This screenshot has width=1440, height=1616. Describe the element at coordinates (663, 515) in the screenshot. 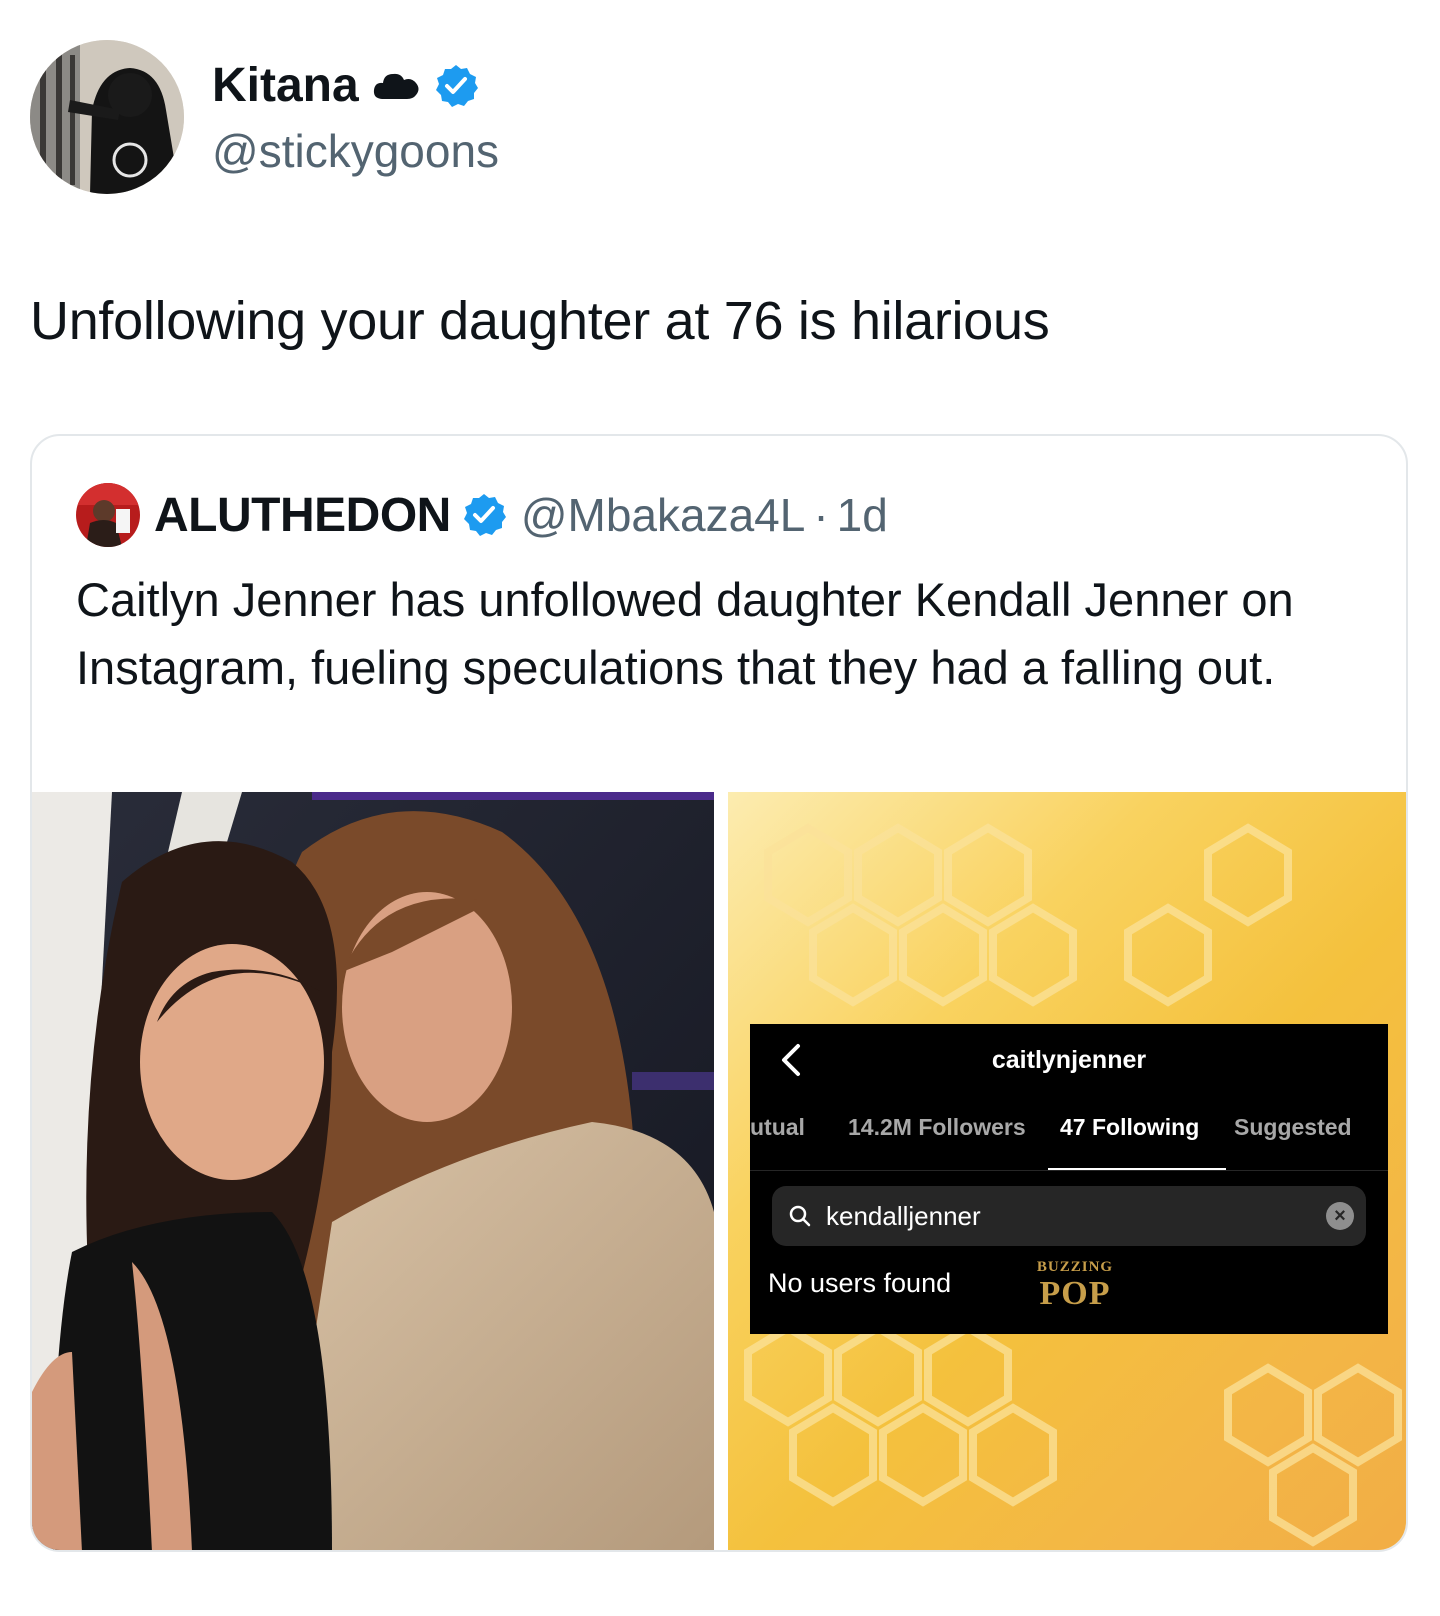

I see `quoted-author-handle: @Mbakaza4L` at that location.